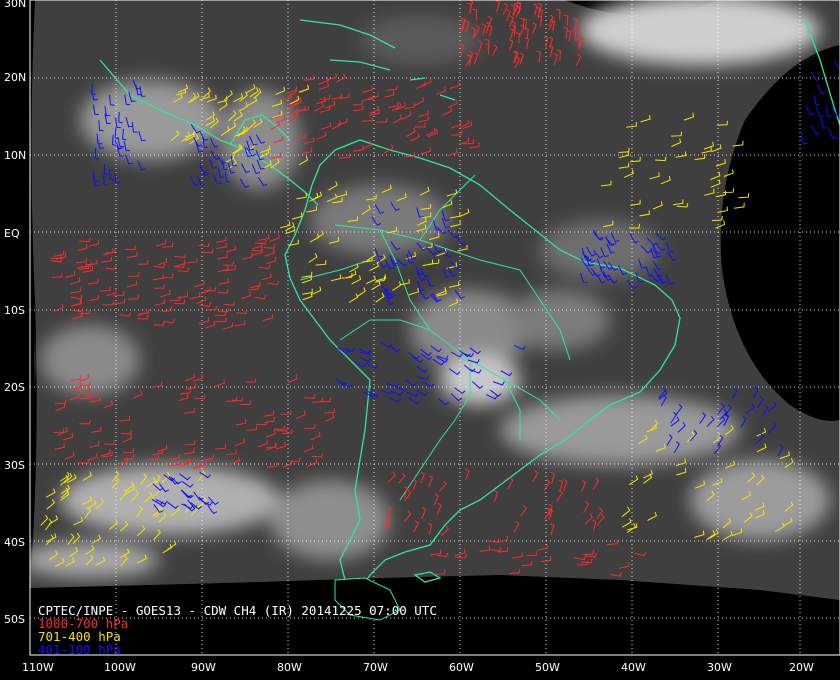 This screenshot has width=840, height=680. I want to click on lon-label-90w: 90W, so click(203, 667).